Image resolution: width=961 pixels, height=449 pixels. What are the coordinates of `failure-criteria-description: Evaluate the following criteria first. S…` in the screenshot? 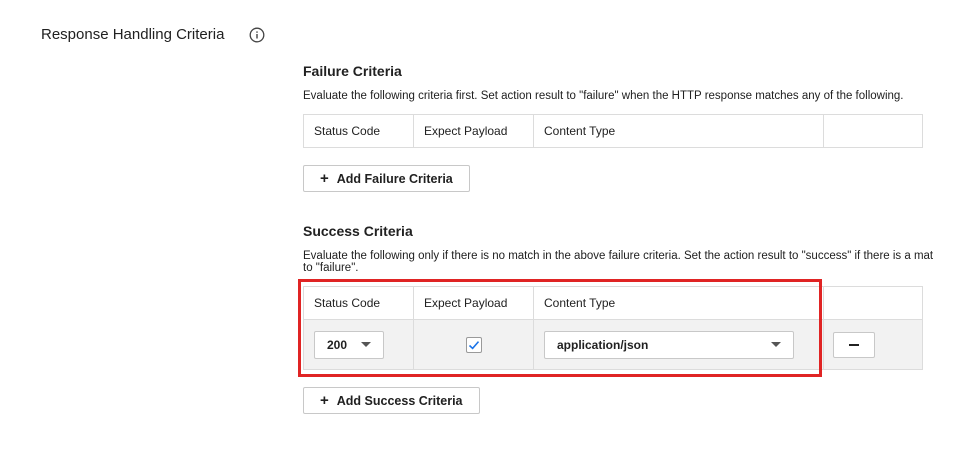 It's located at (603, 96).